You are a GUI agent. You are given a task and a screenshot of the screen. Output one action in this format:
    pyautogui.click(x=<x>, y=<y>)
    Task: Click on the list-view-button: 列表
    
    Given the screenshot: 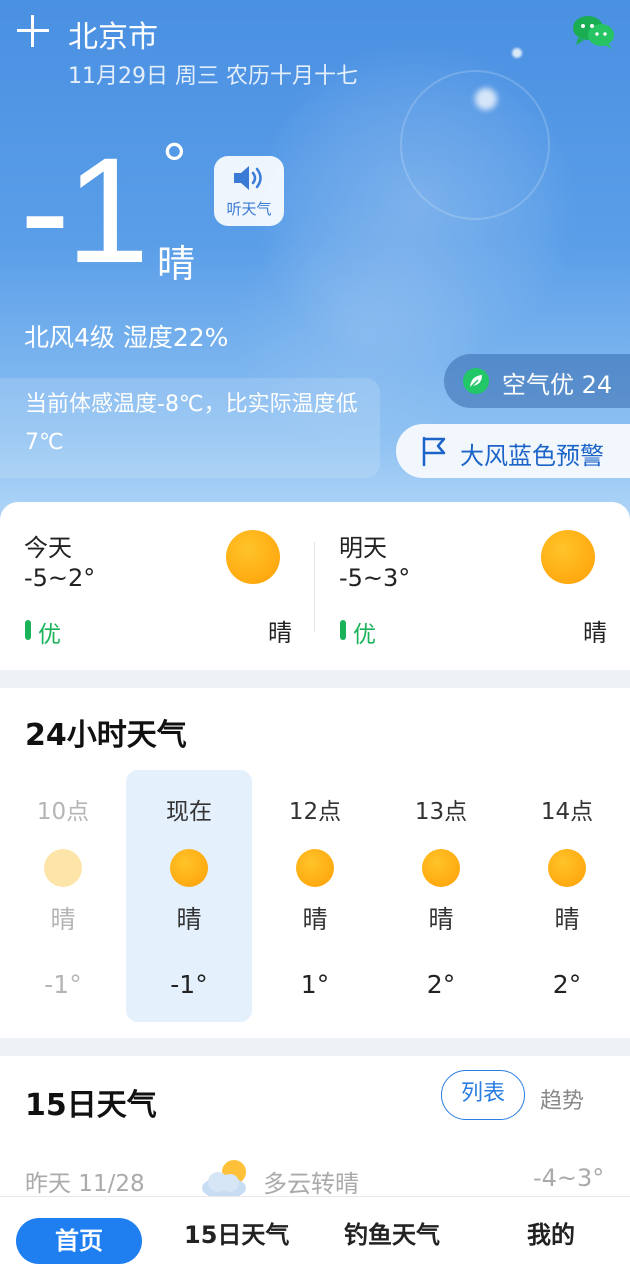 What is the action you would take?
    pyautogui.click(x=483, y=1095)
    